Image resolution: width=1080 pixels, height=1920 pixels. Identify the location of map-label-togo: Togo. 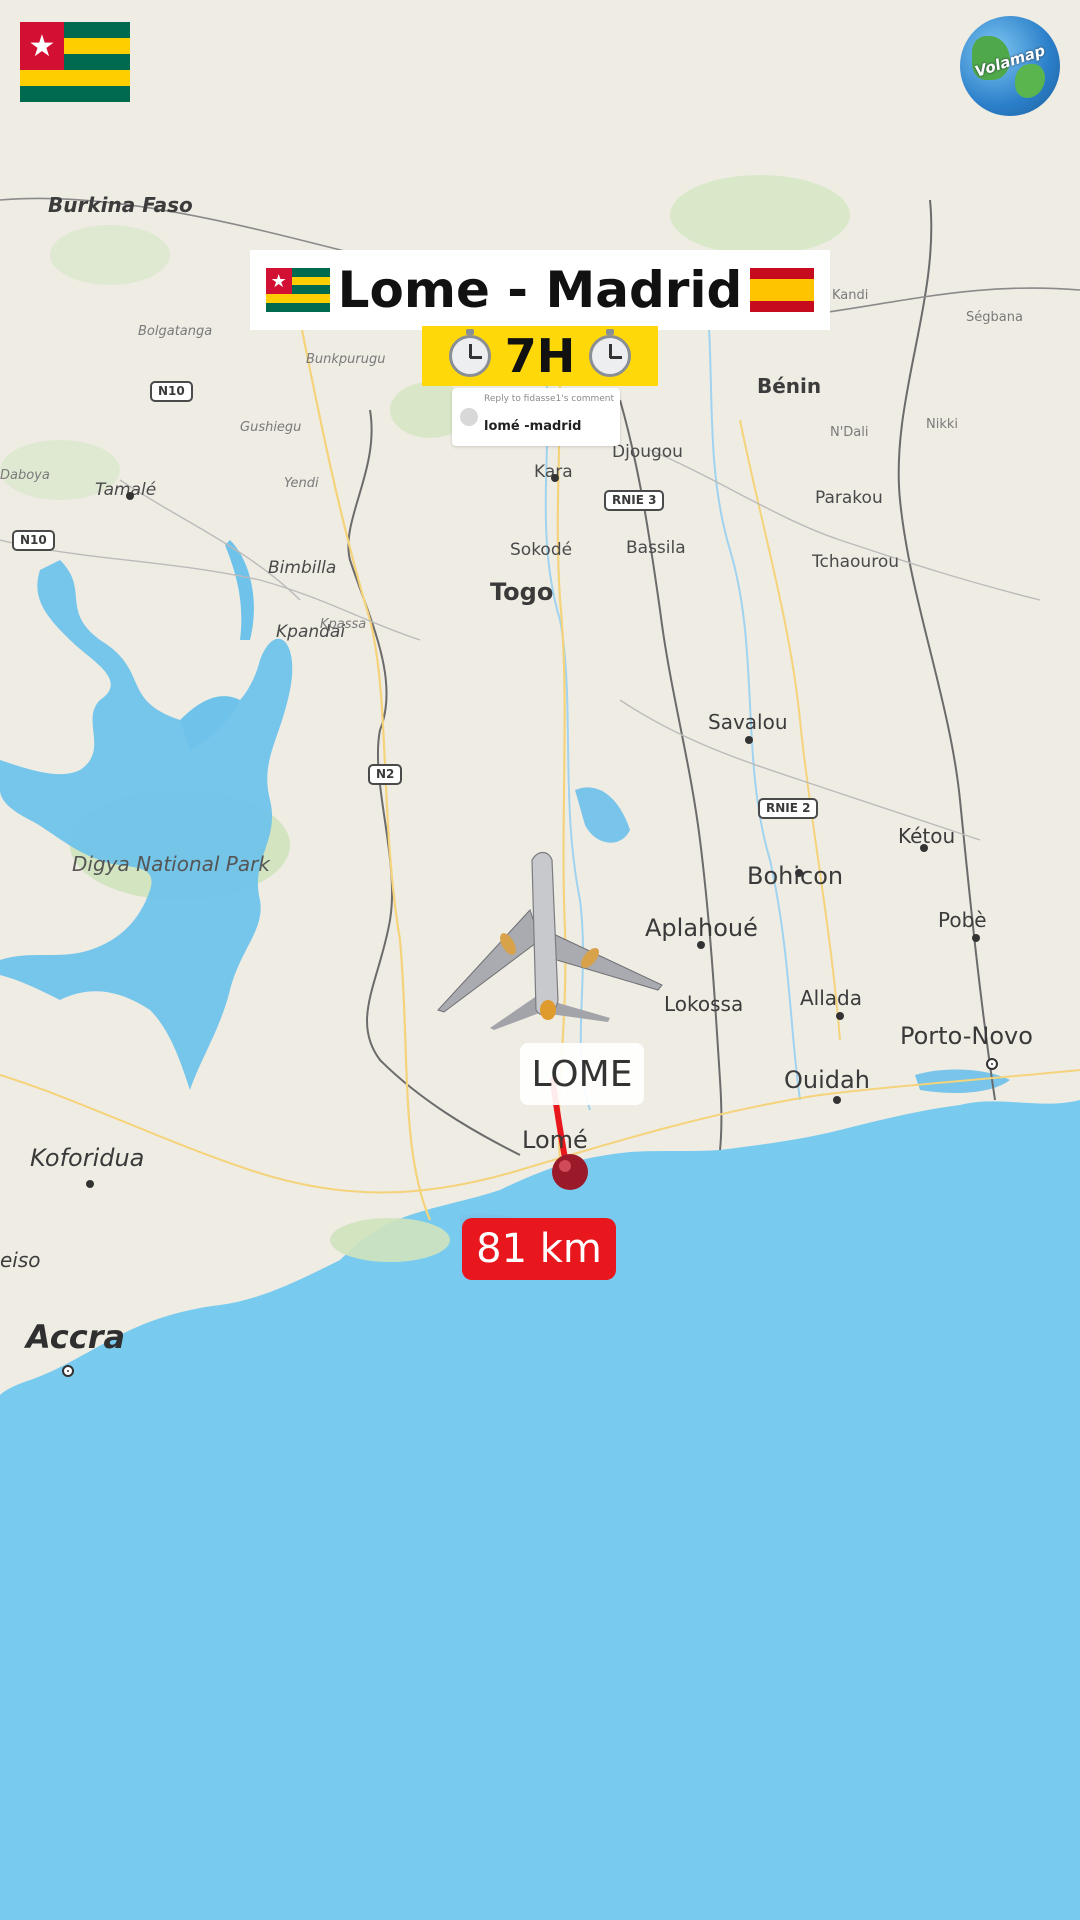
(522, 592).